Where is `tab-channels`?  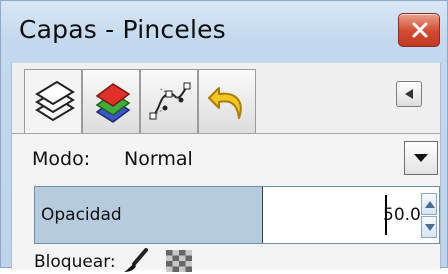 tab-channels is located at coordinates (111, 102).